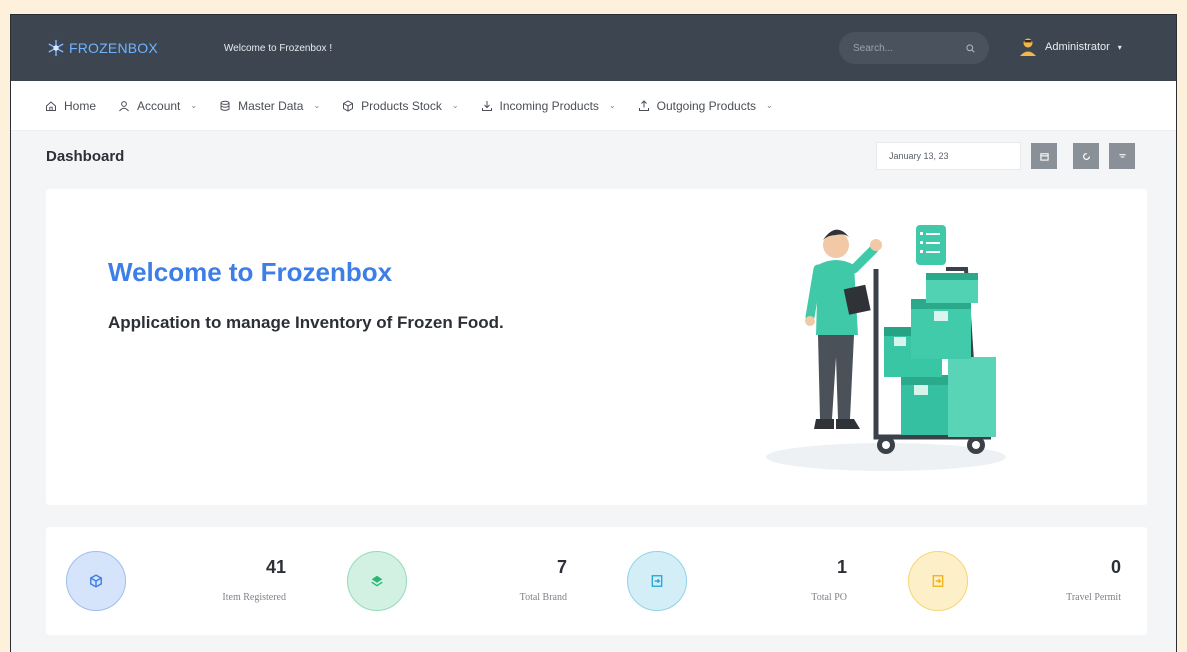  Describe the element at coordinates (1119, 47) in the screenshot. I see `chevron-down-icon: ▾` at that location.